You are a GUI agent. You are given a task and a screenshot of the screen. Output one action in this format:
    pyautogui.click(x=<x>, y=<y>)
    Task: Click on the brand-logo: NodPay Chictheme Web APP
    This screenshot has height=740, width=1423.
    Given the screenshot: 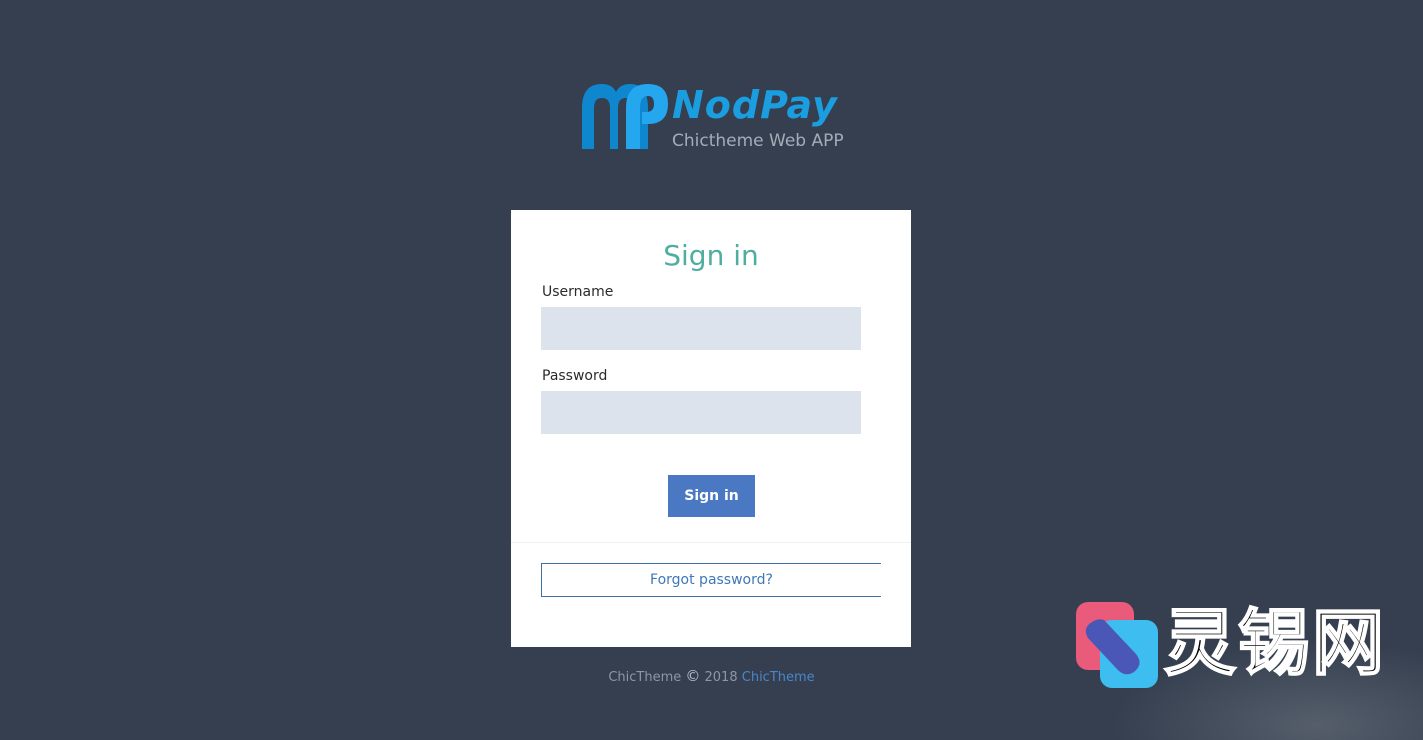 What is the action you would take?
    pyautogui.click(x=715, y=117)
    